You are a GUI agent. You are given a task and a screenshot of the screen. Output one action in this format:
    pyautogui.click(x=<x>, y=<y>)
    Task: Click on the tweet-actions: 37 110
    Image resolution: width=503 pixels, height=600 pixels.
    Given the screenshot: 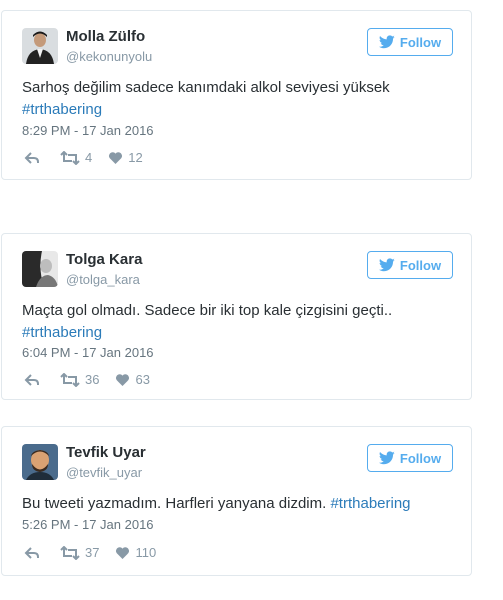 What is the action you would take?
    pyautogui.click(x=90, y=552)
    